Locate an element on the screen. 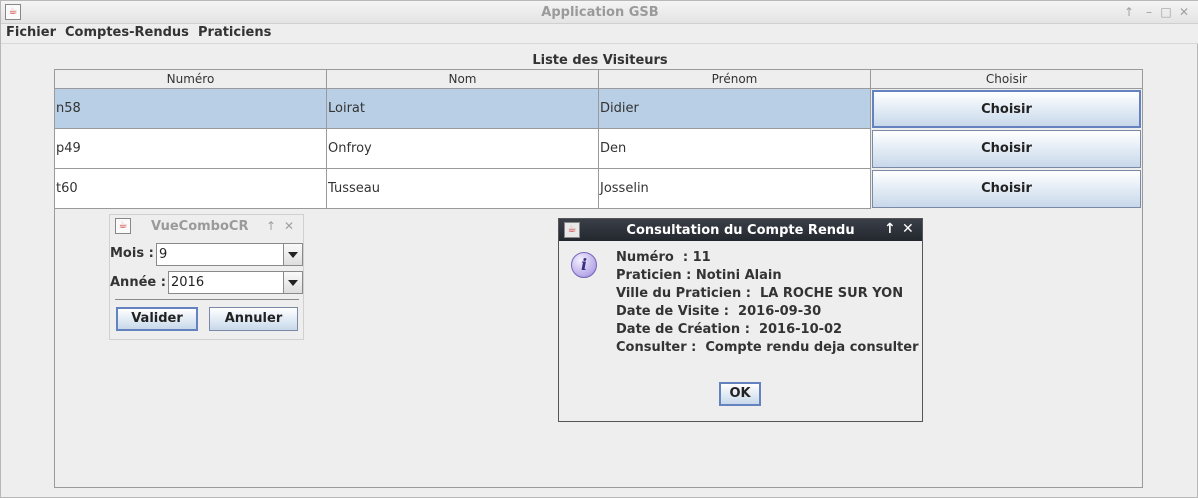 The image size is (1198, 498). table-row: n58 Loirat Didier Choisir is located at coordinates (598, 109).